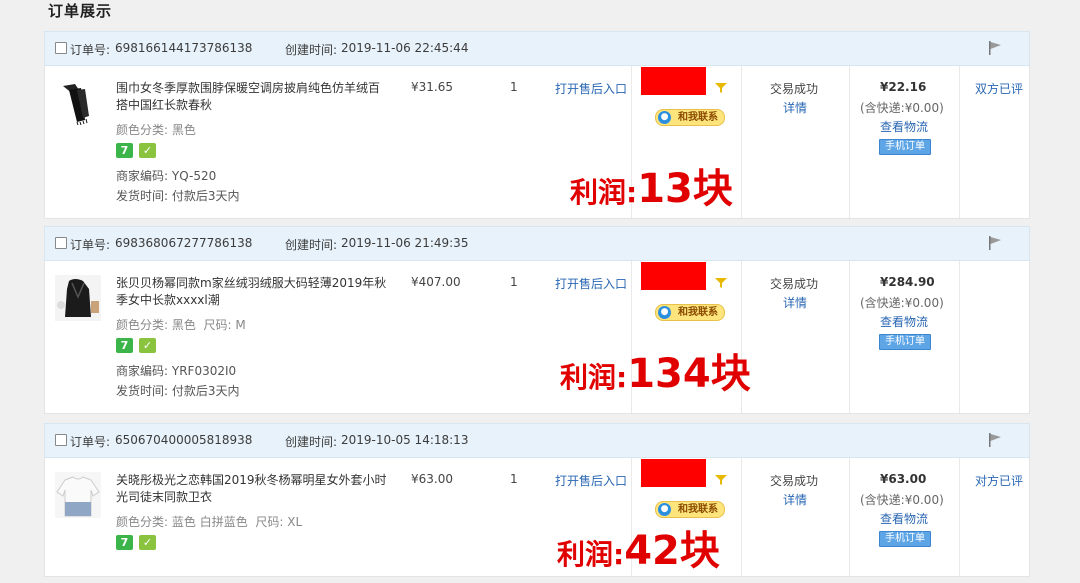 The image size is (1080, 583). I want to click on order-total: ¥22.16, so click(903, 87).